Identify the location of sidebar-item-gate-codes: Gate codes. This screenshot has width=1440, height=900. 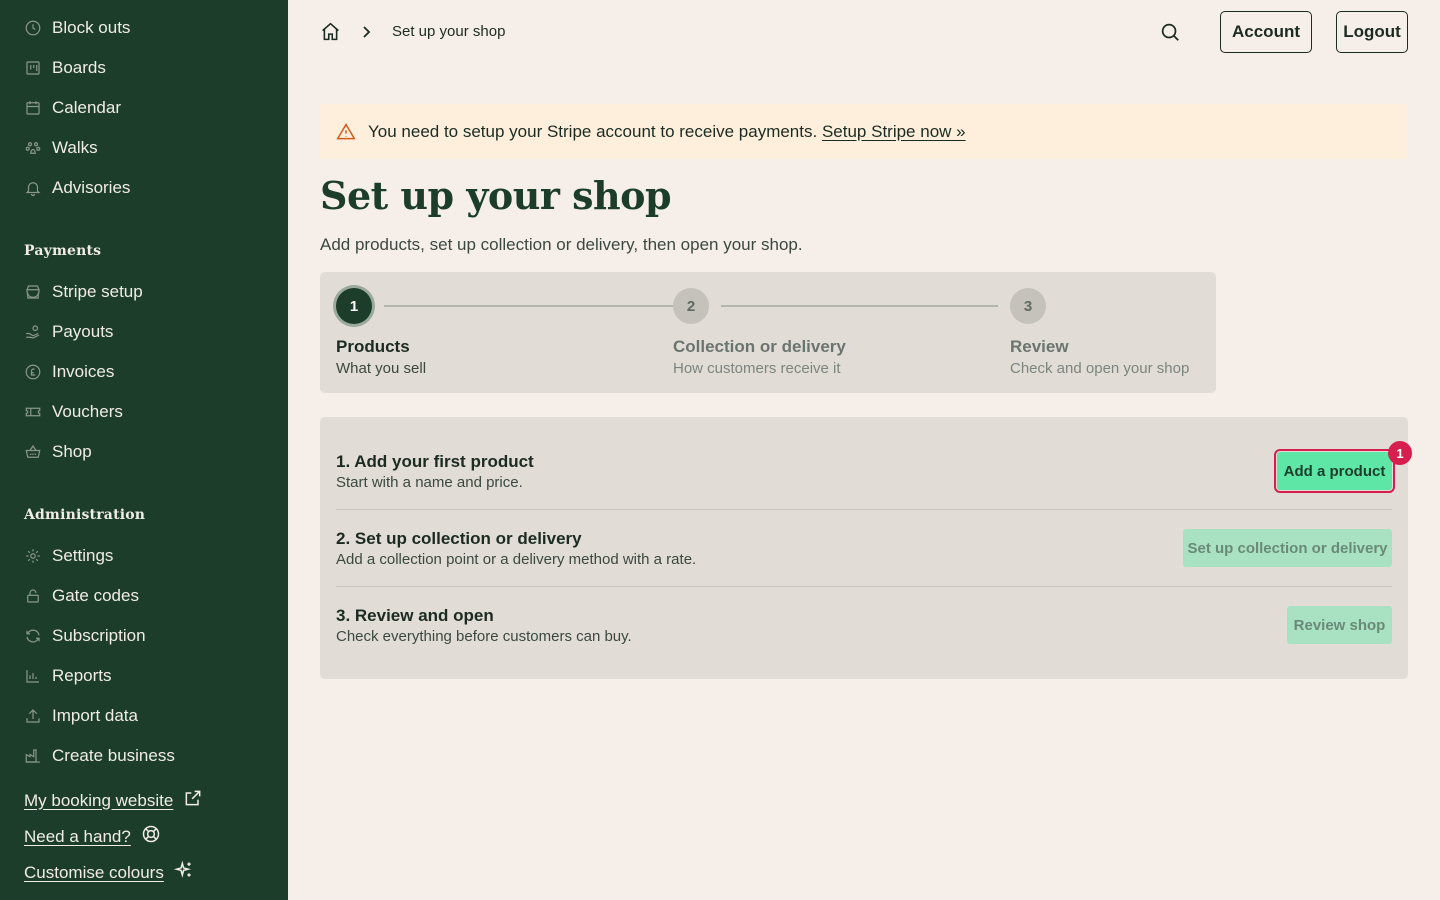
(81, 596).